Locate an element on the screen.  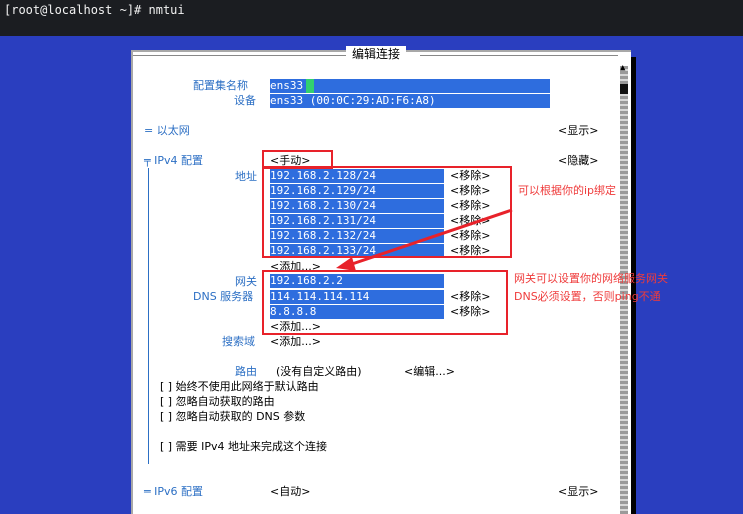
routing-edit-button: <编辑...> is located at coordinates (429, 371).